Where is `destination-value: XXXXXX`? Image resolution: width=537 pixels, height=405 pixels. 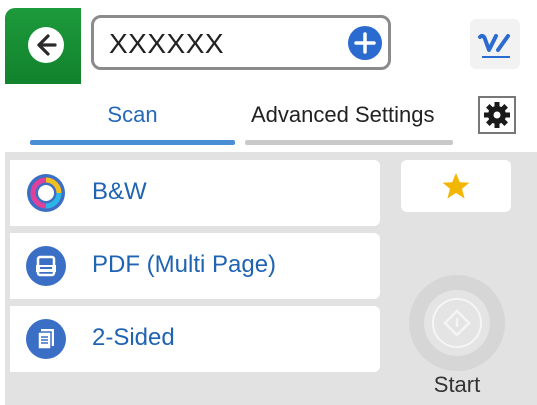
destination-value: XXXXXX is located at coordinates (167, 43).